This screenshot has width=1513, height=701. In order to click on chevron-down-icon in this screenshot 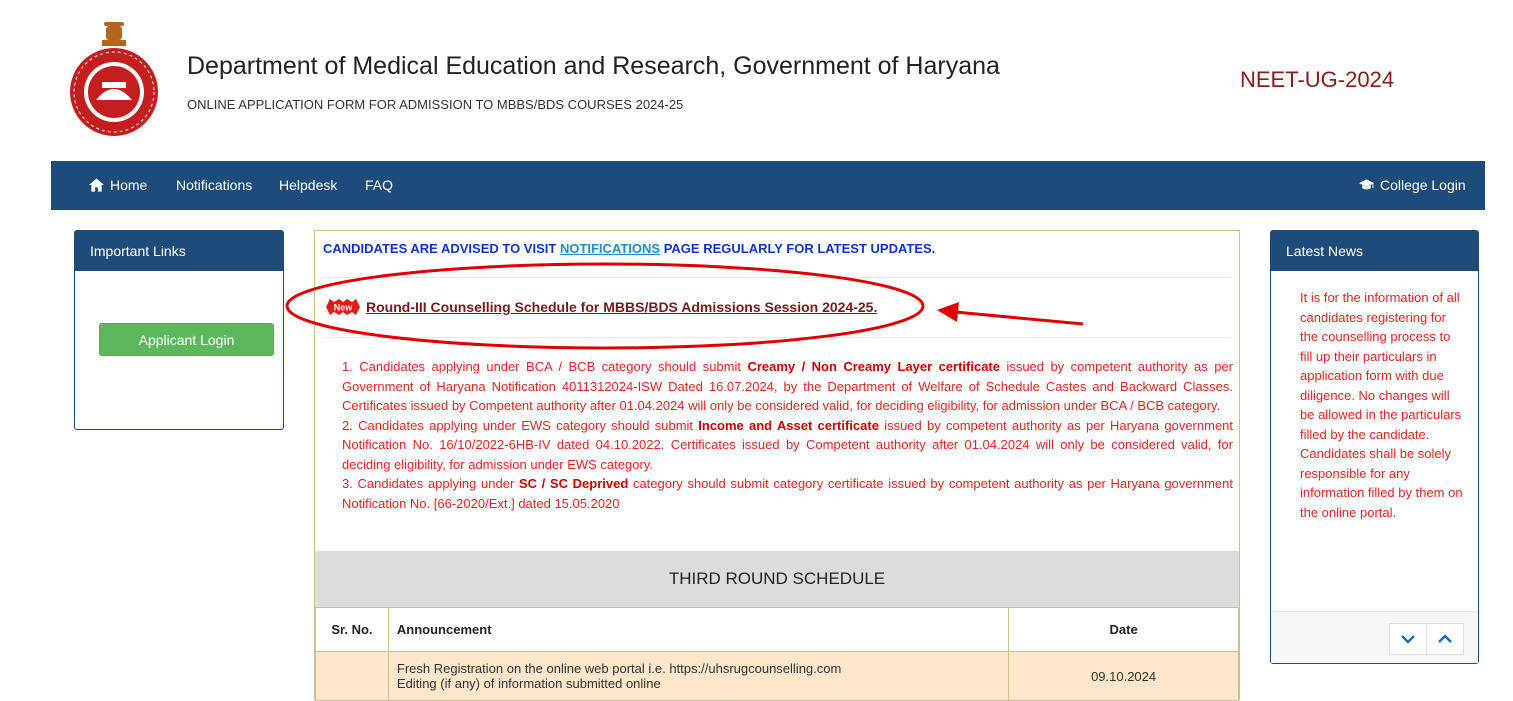, I will do `click(1408, 639)`.